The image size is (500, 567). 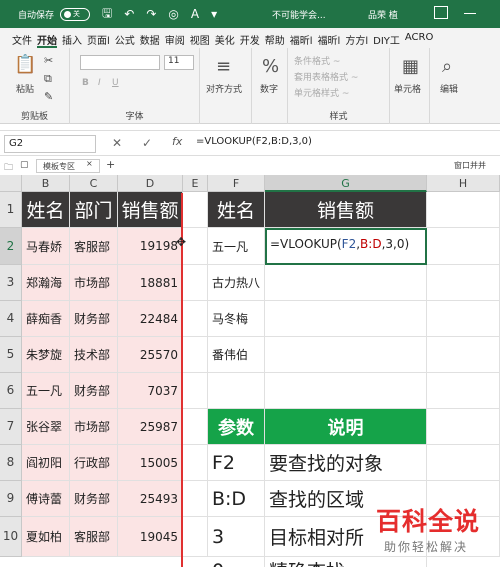 I want to click on tab-acrobat: ACRO, so click(x=419, y=38).